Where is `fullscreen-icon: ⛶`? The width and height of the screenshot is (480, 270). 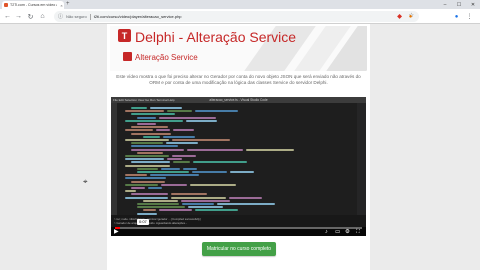
fullscreen-icon: ⛶ is located at coordinates (358, 232).